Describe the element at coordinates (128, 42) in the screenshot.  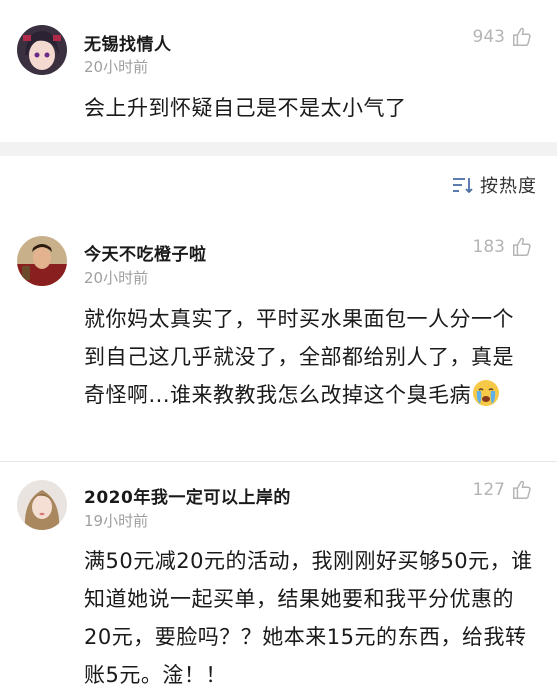
I see `username: 无锡找情人` at that location.